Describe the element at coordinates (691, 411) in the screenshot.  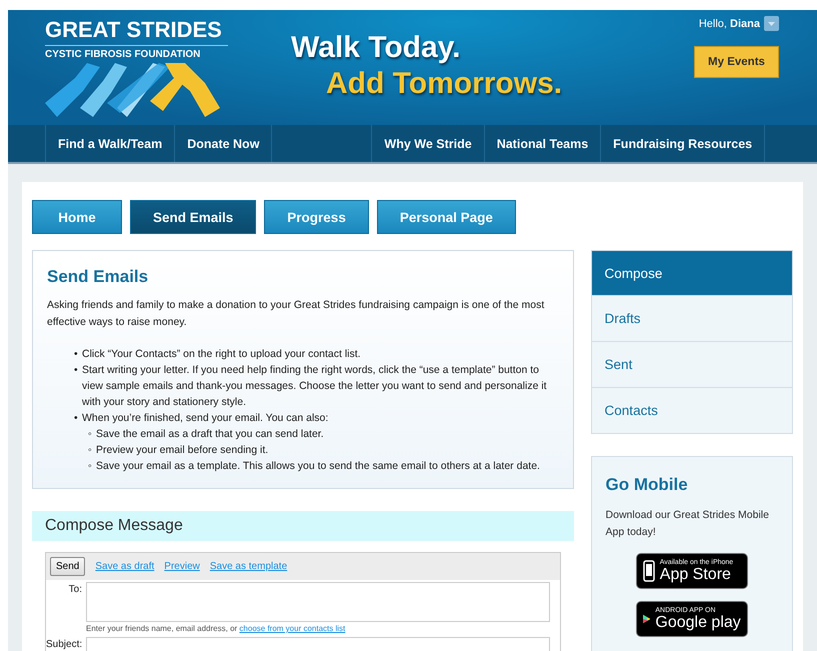
I see `sidebar-item: Contacts` at that location.